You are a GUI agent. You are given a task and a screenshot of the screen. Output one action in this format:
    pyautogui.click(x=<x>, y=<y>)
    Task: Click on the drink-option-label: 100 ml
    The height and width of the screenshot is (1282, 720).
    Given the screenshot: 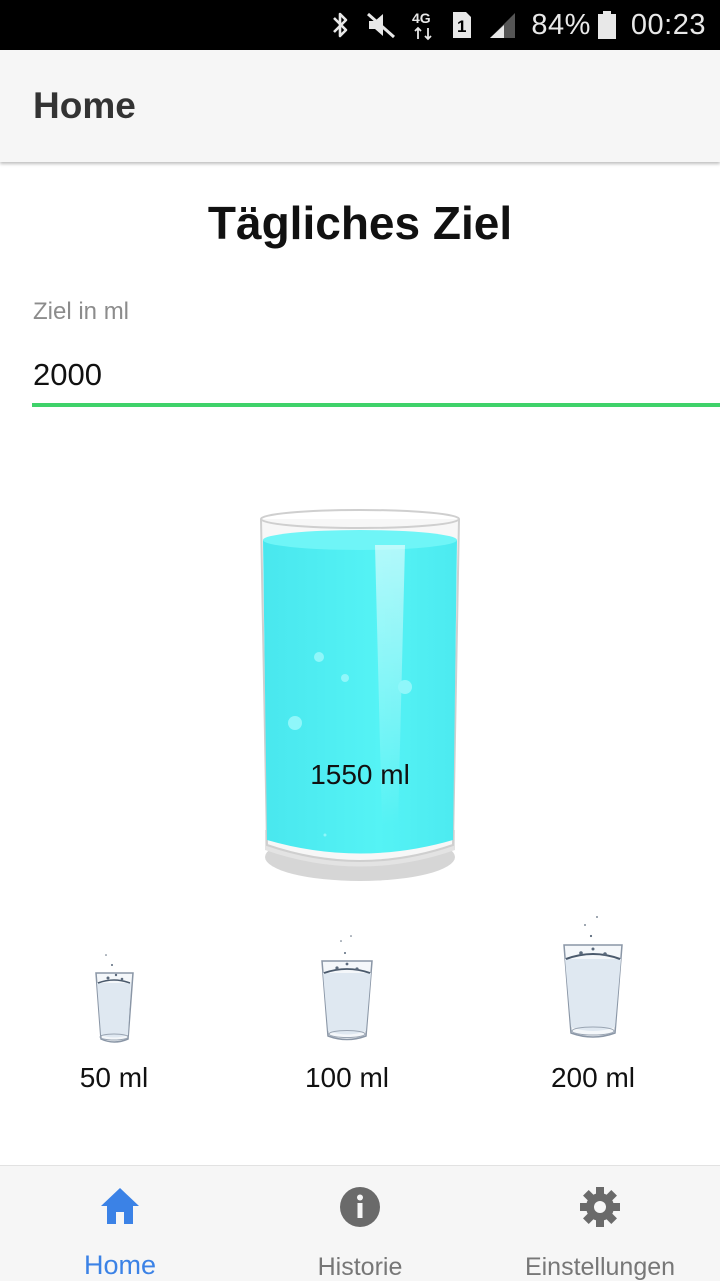 What is the action you would take?
    pyautogui.click(x=347, y=1077)
    